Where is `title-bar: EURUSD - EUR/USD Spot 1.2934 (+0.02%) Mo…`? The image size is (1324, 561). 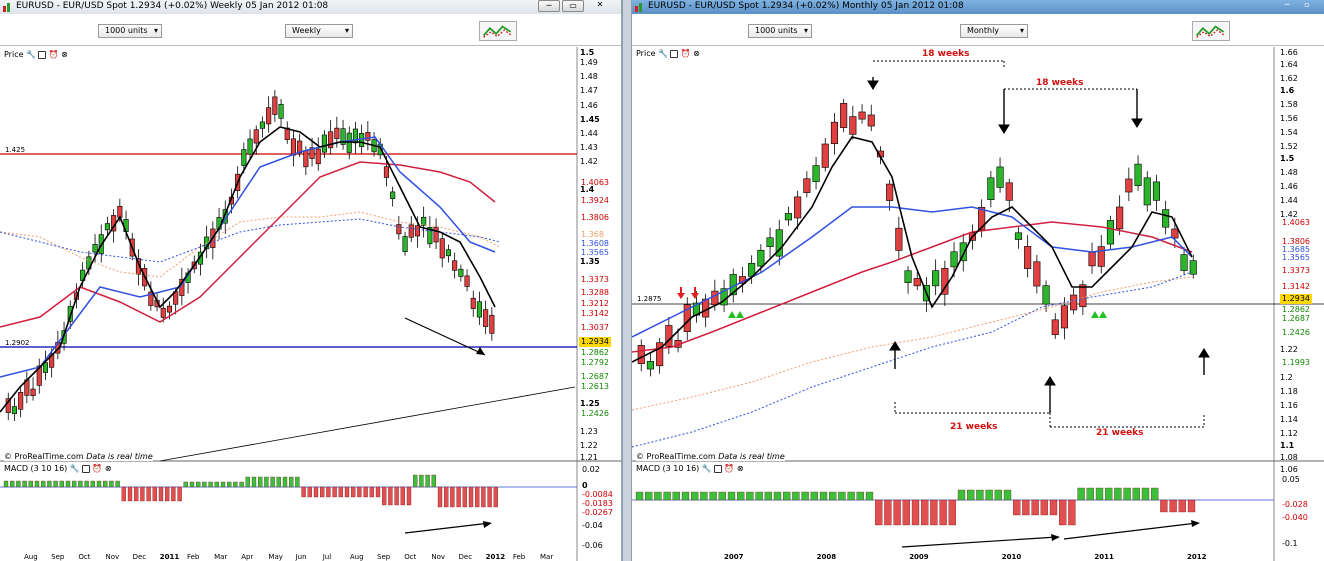
title-bar: EURUSD - EUR/USD Spot 1.2934 (+0.02%) Mo… is located at coordinates (978, 7).